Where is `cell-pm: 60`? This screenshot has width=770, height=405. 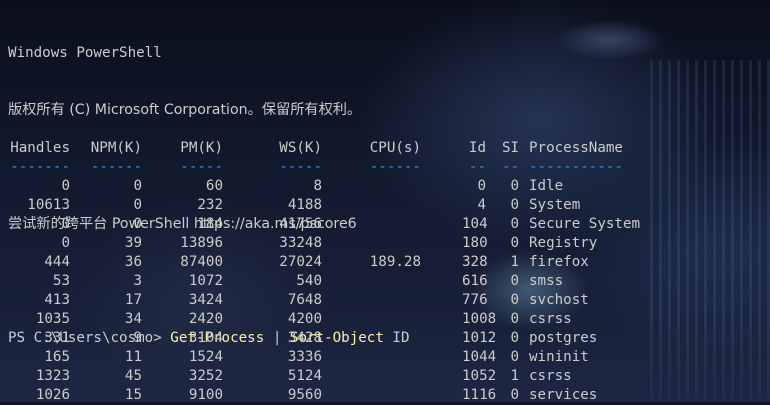 cell-pm: 60 is located at coordinates (214, 186).